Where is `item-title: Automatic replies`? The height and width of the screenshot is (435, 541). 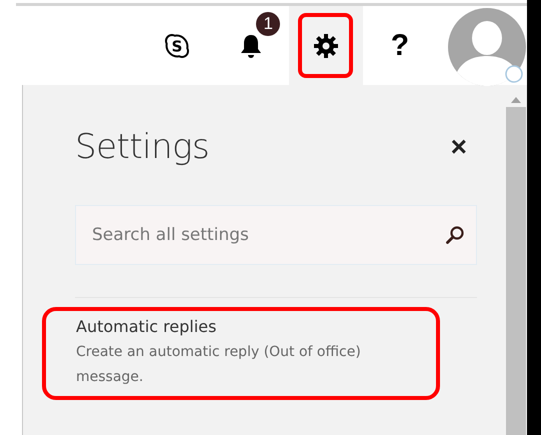 item-title: Automatic replies is located at coordinates (147, 326).